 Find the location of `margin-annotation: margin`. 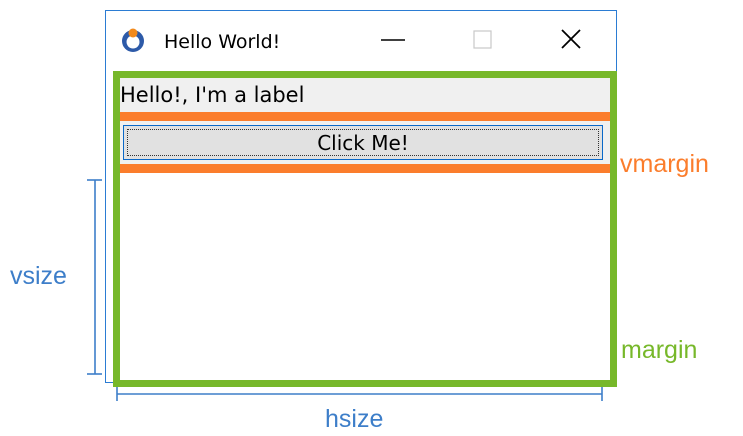

margin-annotation: margin is located at coordinates (659, 350).